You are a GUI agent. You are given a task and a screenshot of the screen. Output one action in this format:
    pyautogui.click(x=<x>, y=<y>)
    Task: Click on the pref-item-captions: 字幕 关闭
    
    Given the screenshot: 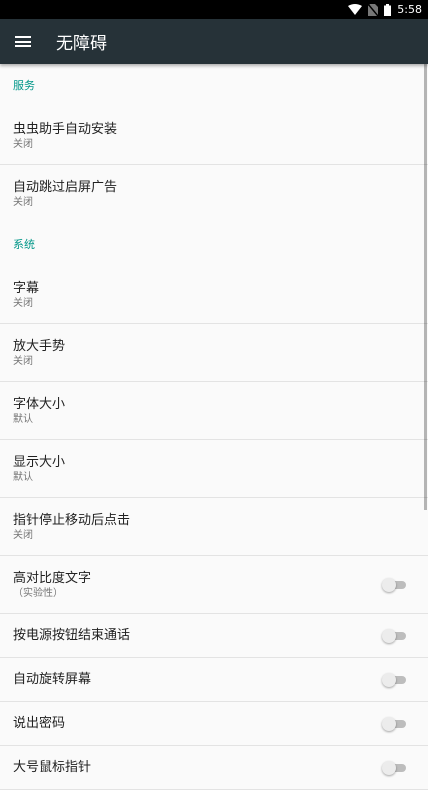 What is the action you would take?
    pyautogui.click(x=214, y=295)
    